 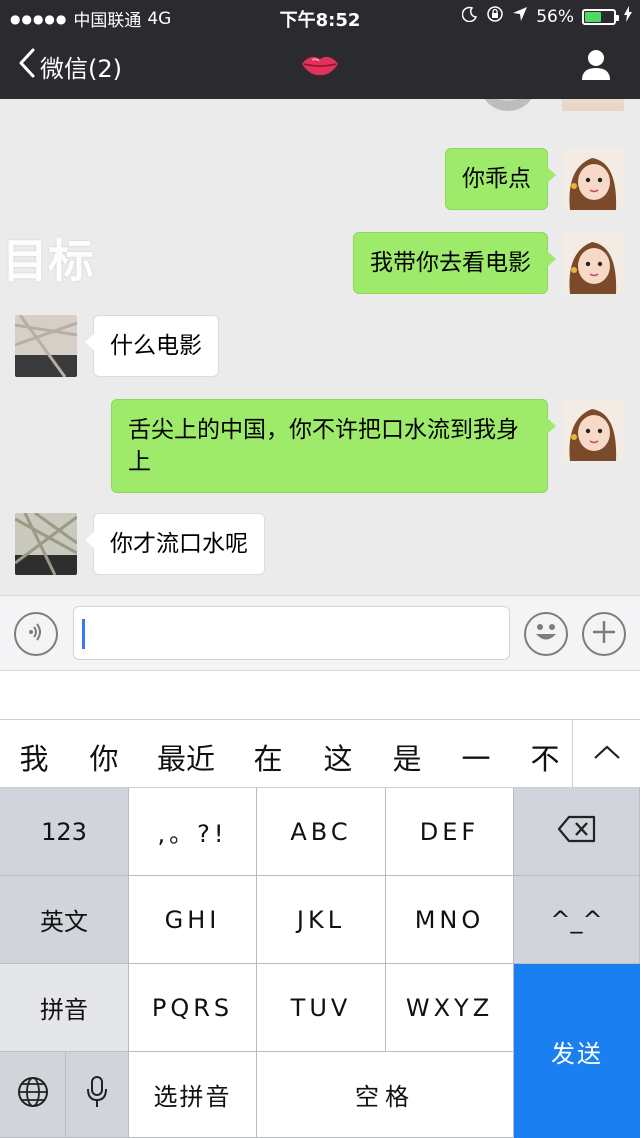 I want to click on back-button: 微信(2), so click(x=70, y=66).